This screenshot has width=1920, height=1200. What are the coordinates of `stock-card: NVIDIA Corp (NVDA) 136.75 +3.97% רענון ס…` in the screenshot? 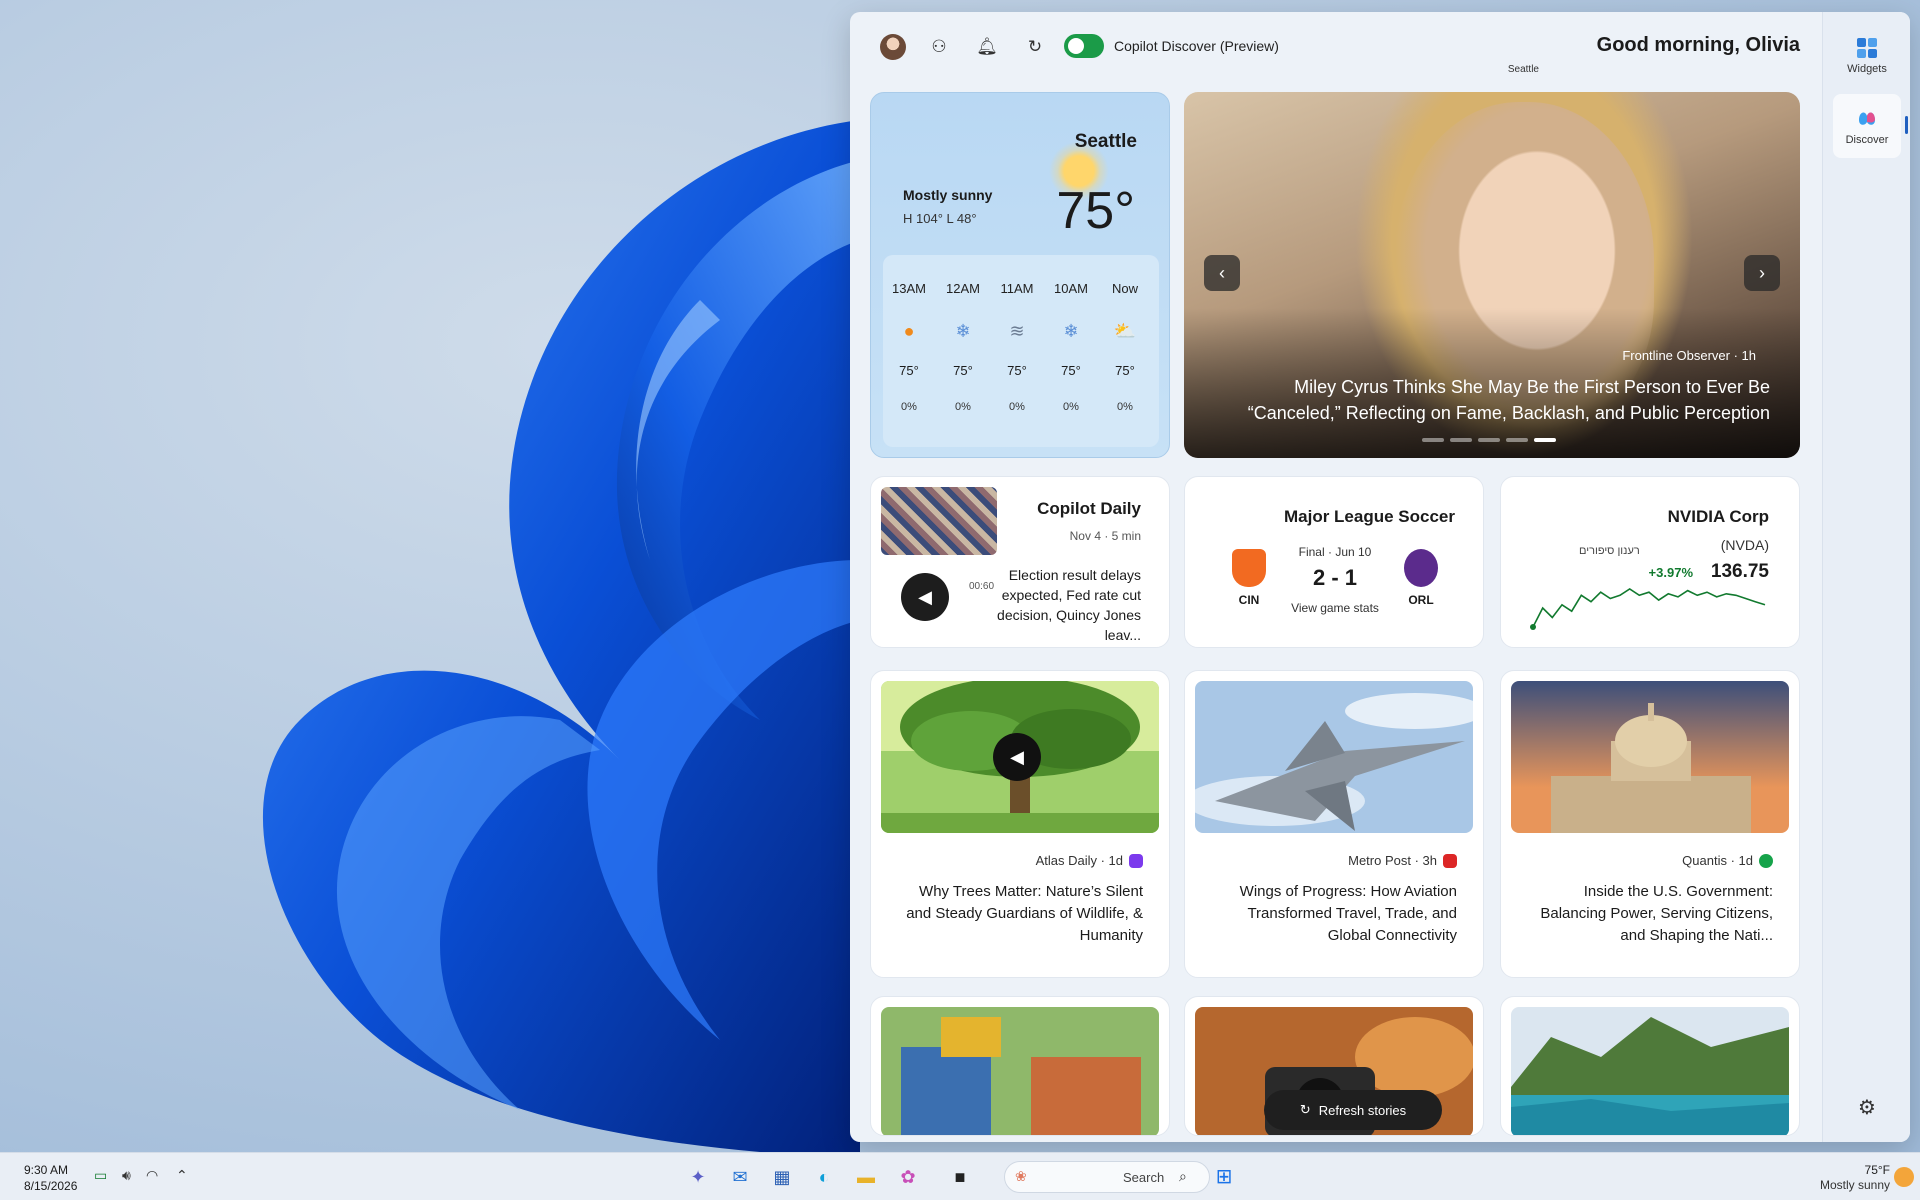 It's located at (1650, 562).